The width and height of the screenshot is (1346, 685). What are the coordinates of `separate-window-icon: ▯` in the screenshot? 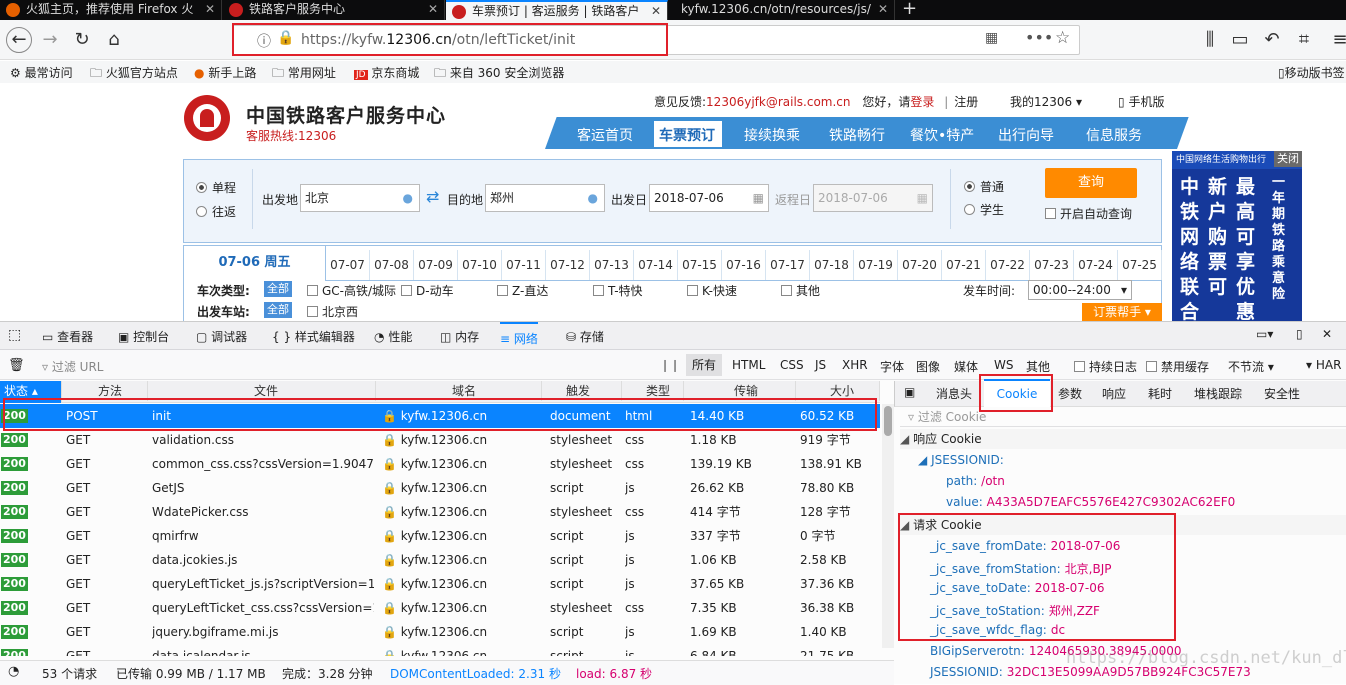 It's located at (1299, 334).